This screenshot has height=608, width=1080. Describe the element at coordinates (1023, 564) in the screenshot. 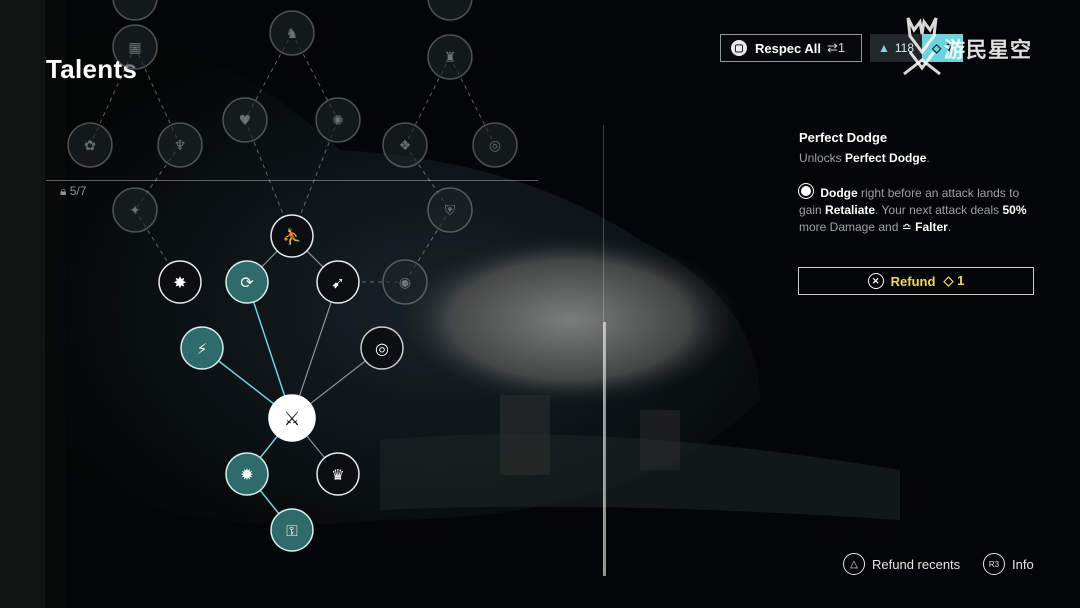

I see `info-label: Info` at that location.